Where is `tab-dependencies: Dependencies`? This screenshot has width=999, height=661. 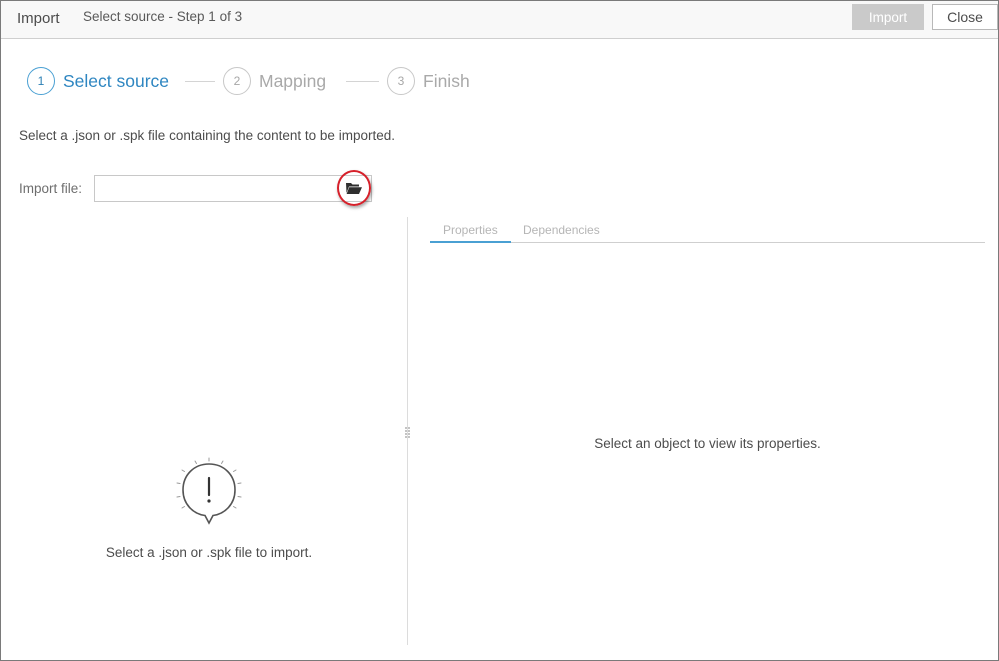 tab-dependencies: Dependencies is located at coordinates (561, 232).